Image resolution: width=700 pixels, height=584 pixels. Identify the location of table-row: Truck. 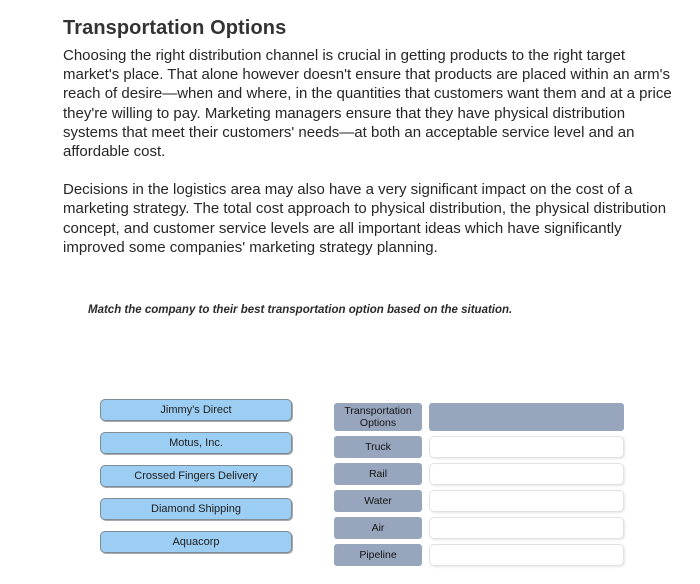
(479, 447).